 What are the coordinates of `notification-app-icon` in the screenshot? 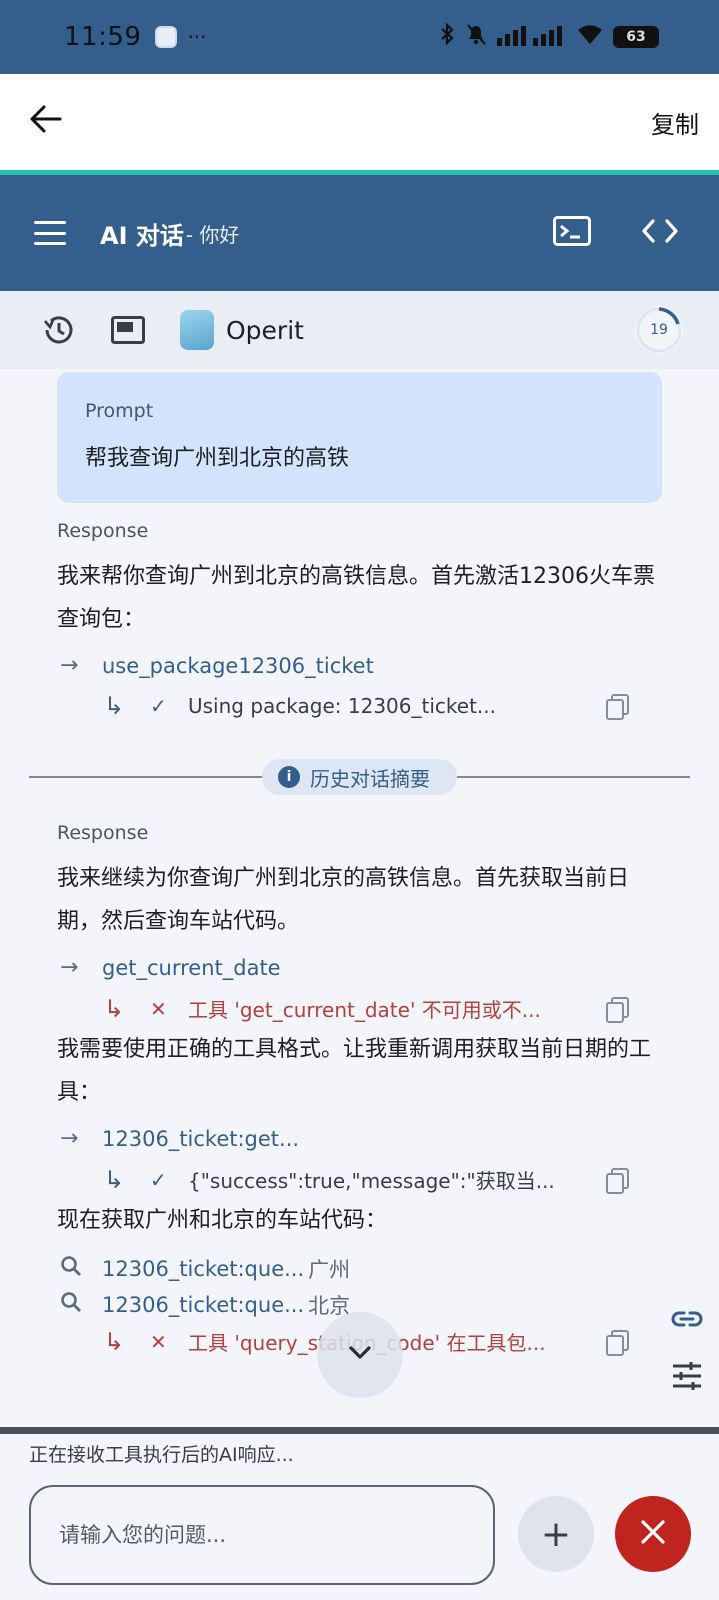 It's located at (166, 37).